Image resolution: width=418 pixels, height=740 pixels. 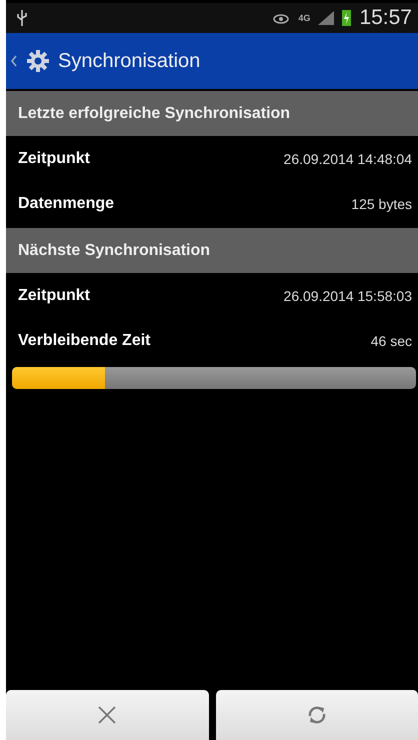 What do you see at coordinates (304, 18) in the screenshot?
I see `network-label: 4G` at bounding box center [304, 18].